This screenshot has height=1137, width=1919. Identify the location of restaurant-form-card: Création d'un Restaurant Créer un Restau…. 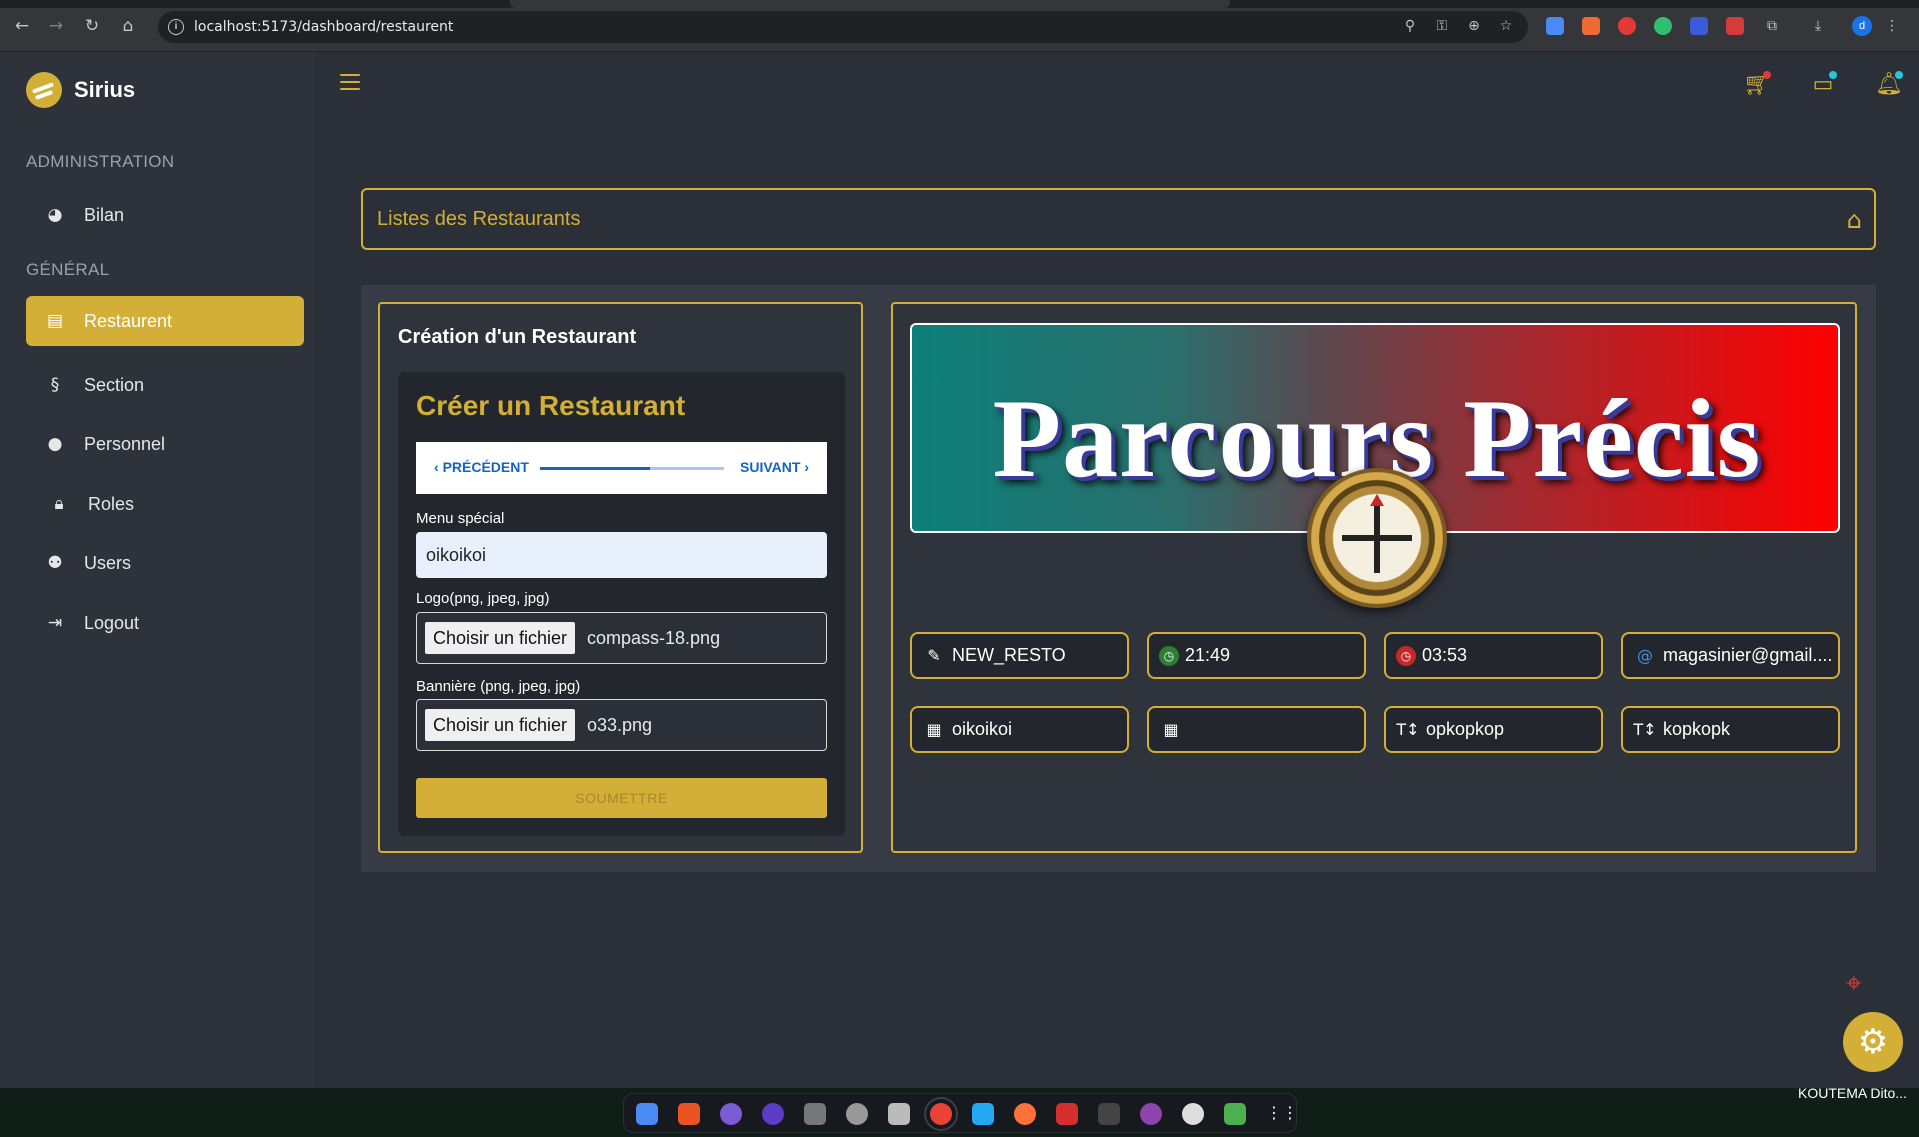
(620, 577).